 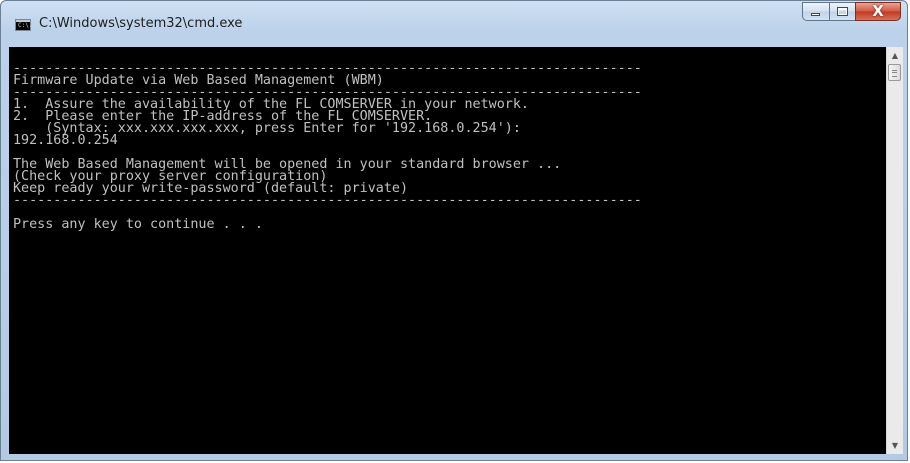 What do you see at coordinates (65, 140) in the screenshot?
I see `console-line: 192.168.0.254` at bounding box center [65, 140].